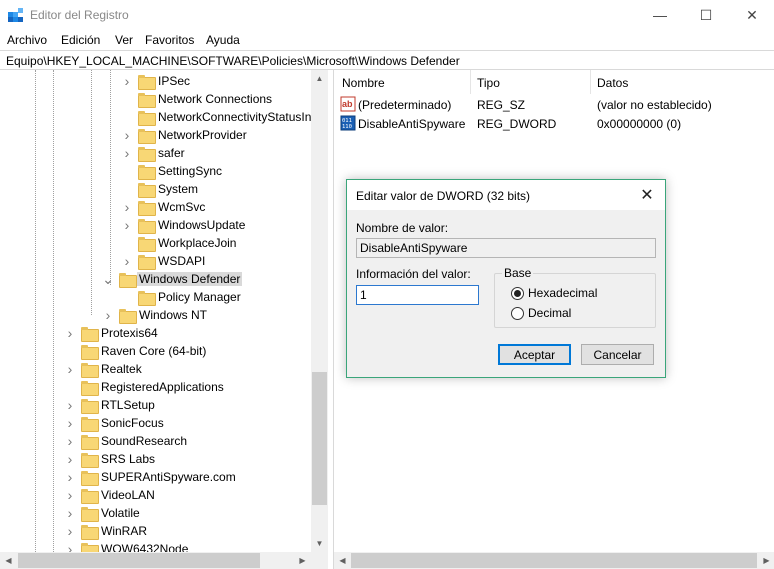 This screenshot has width=774, height=569. I want to click on dialog-close-button: ✕, so click(647, 195).